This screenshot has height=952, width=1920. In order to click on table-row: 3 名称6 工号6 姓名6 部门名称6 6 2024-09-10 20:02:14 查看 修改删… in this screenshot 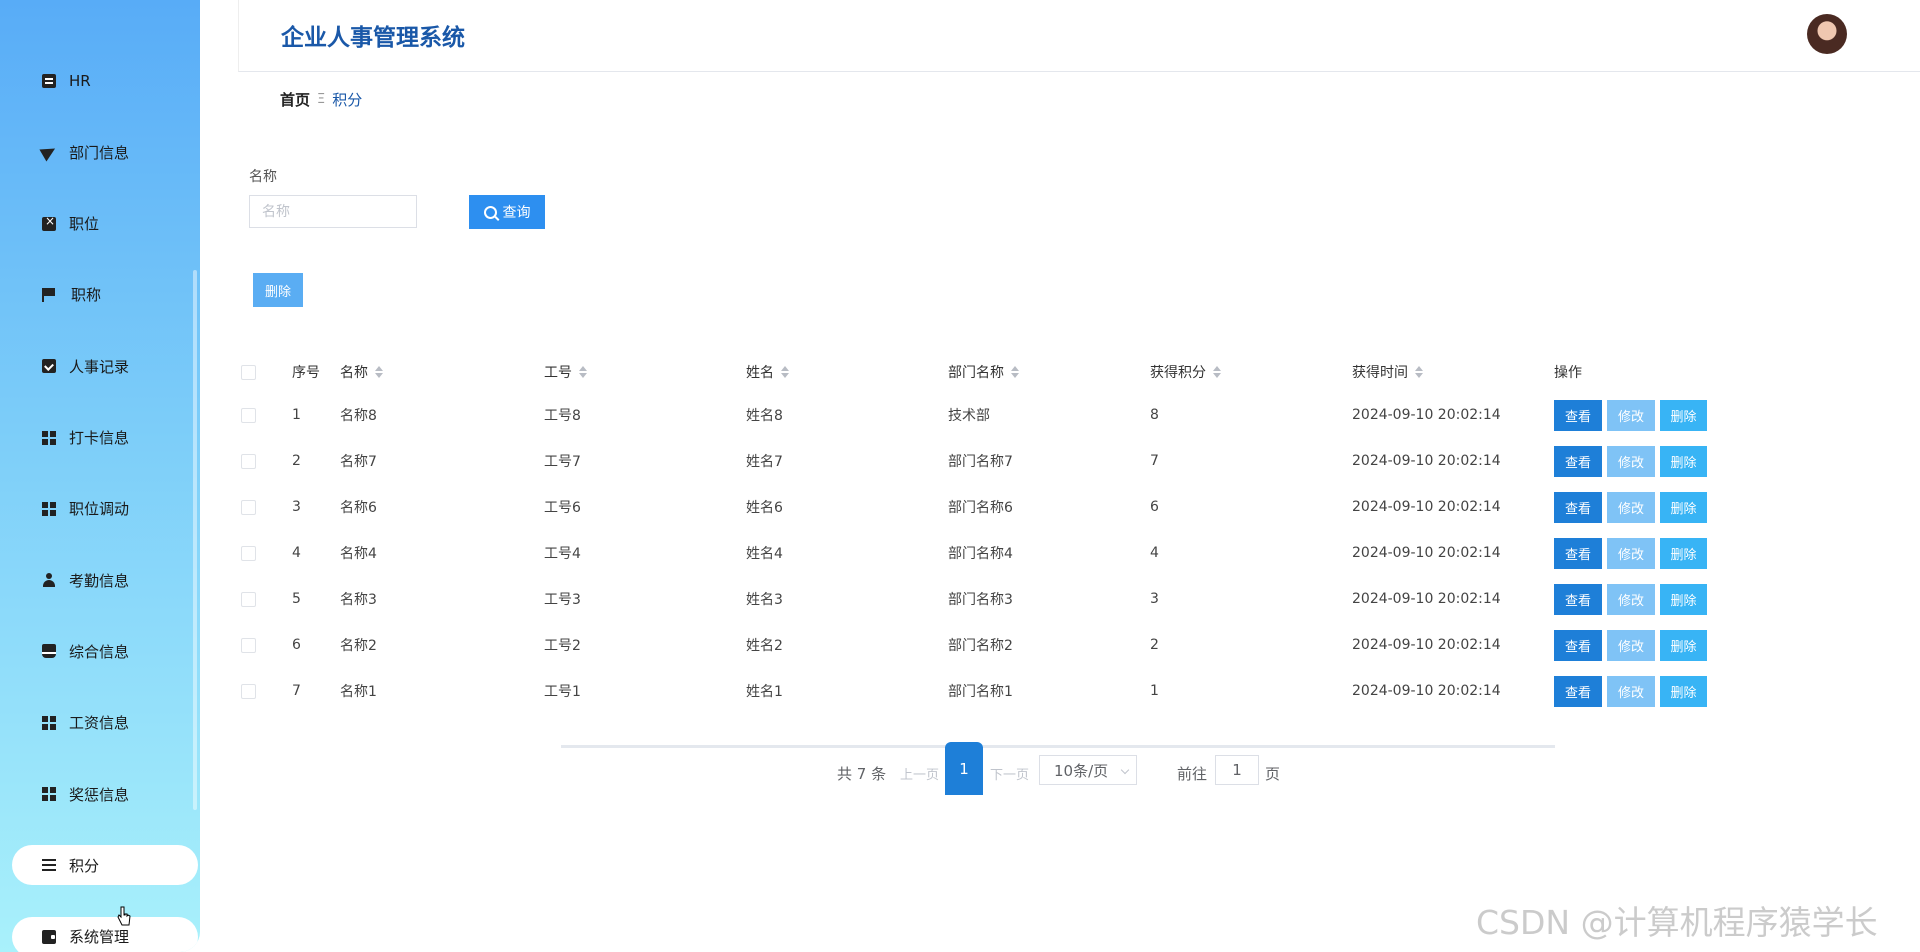, I will do `click(991, 507)`.